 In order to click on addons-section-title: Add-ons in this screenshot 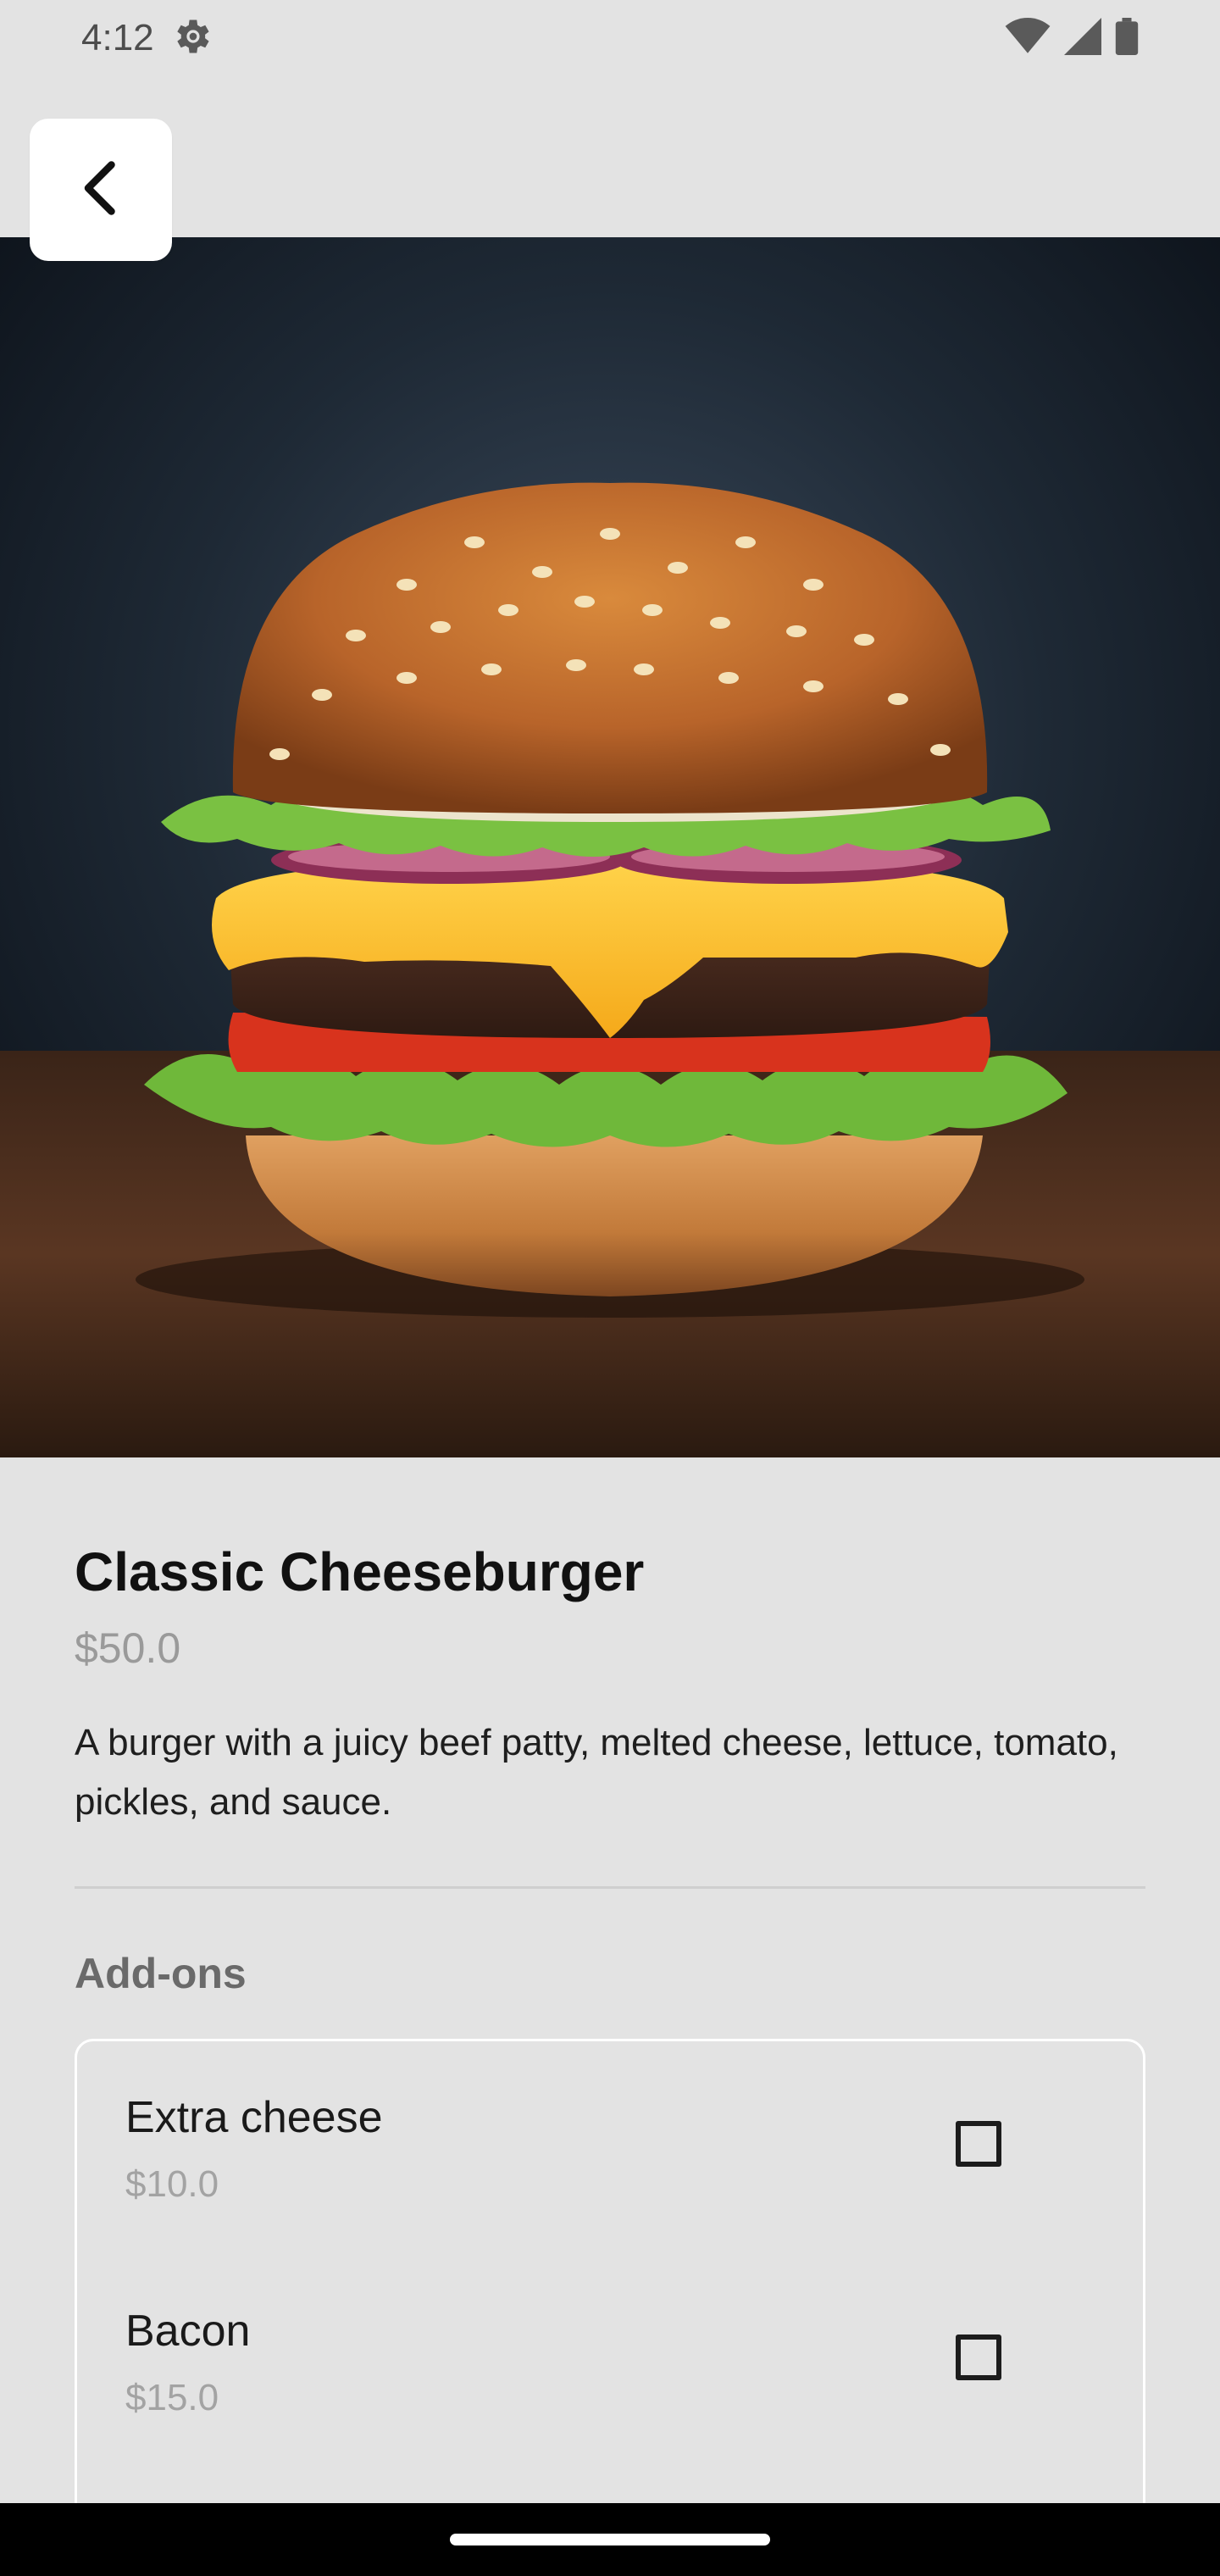, I will do `click(161, 1973)`.